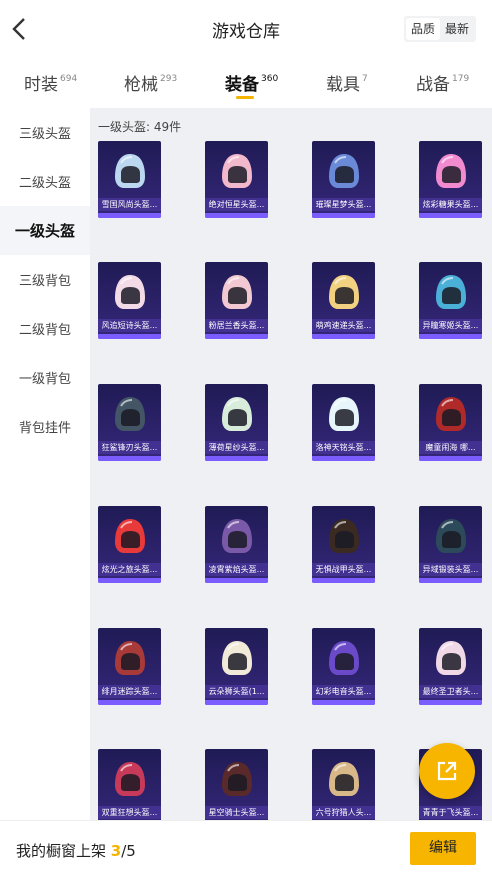  Describe the element at coordinates (457, 29) in the screenshot. I see `sort-latest-button: 最新` at that location.